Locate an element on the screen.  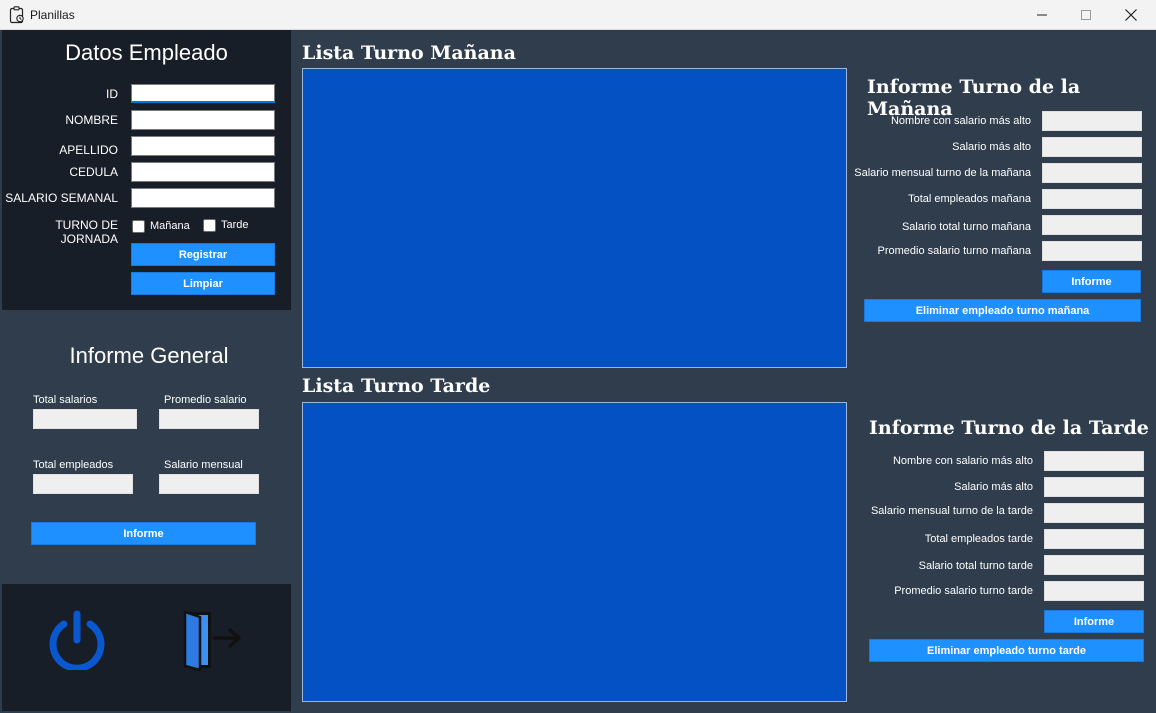
nombre-input is located at coordinates (203, 120).